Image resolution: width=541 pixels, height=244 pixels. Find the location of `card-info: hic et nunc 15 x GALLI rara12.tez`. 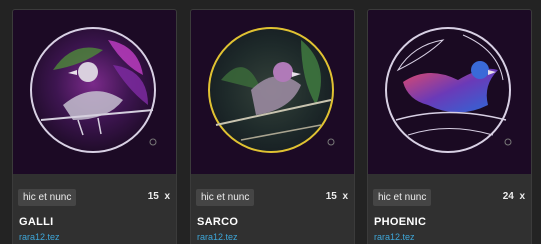

card-info: hic et nunc 15 x GALLI rara12.tez is located at coordinates (94, 209).